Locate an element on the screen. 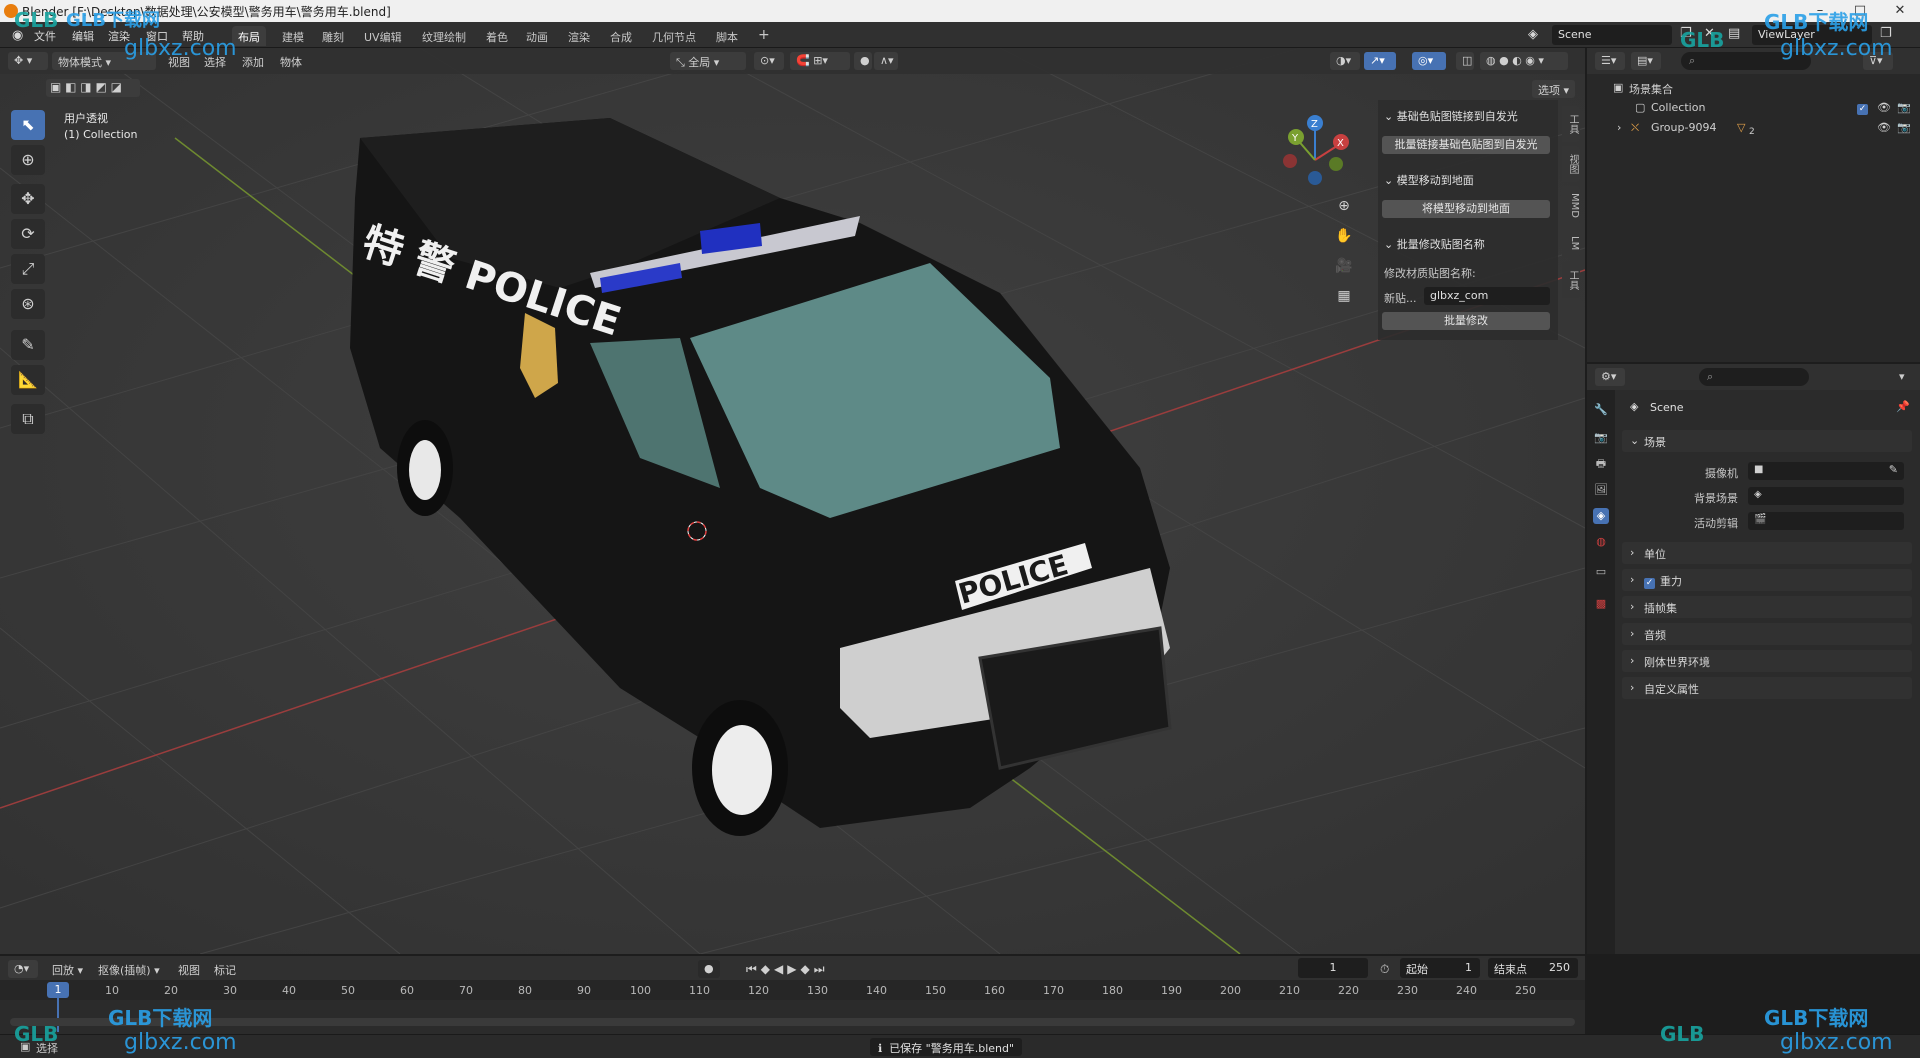 This screenshot has height=1058, width=1920. section-units: › 单位 is located at coordinates (1767, 553).